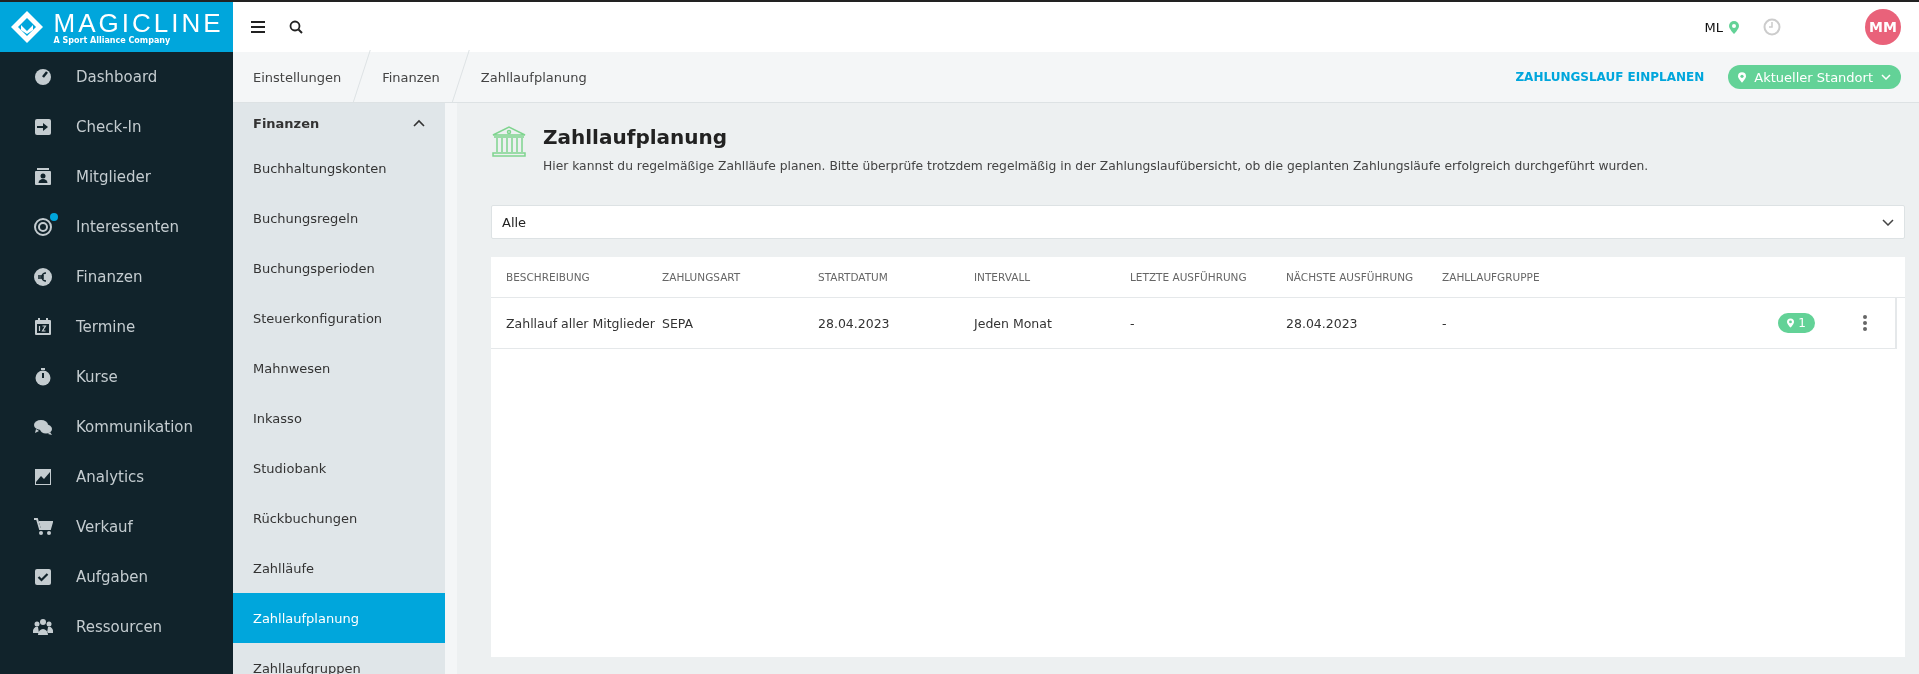  Describe the element at coordinates (27, 27) in the screenshot. I see `logo-icon` at that location.